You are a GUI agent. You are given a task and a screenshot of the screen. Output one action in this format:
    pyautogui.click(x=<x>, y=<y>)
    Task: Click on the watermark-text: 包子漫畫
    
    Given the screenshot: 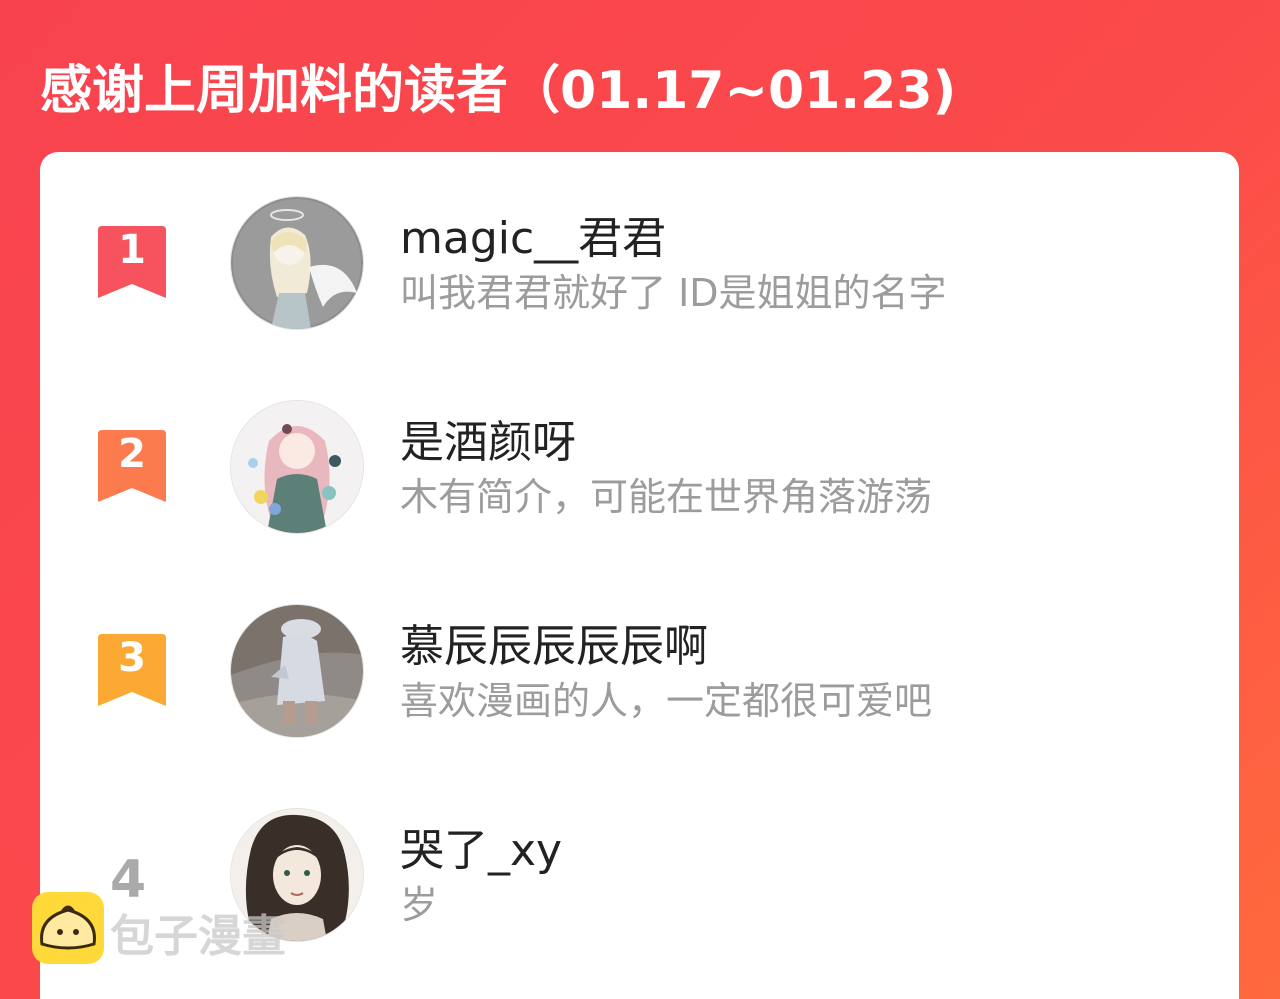 What is the action you would take?
    pyautogui.click(x=198, y=936)
    